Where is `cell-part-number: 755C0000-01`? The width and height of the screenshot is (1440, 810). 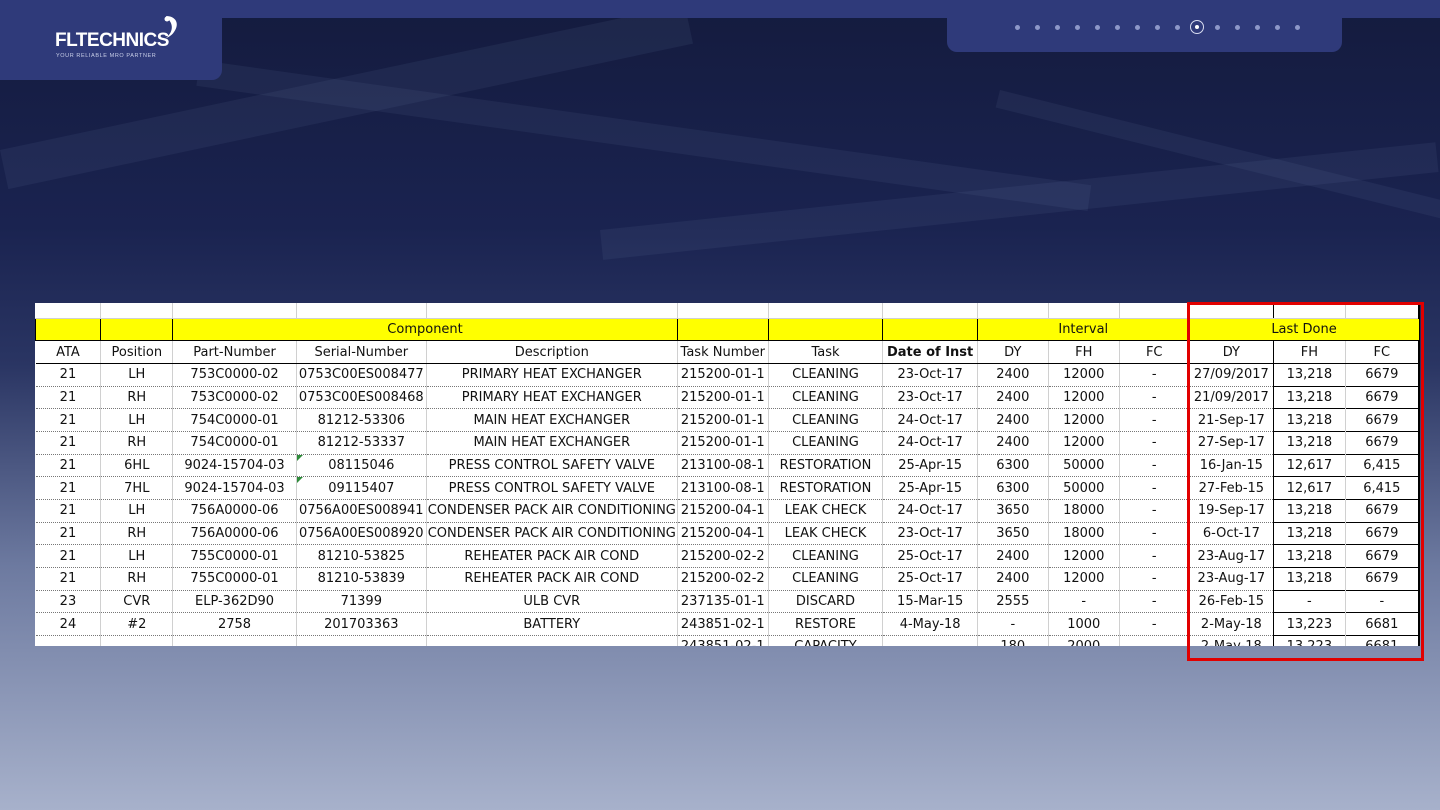 cell-part-number: 755C0000-01 is located at coordinates (234, 579).